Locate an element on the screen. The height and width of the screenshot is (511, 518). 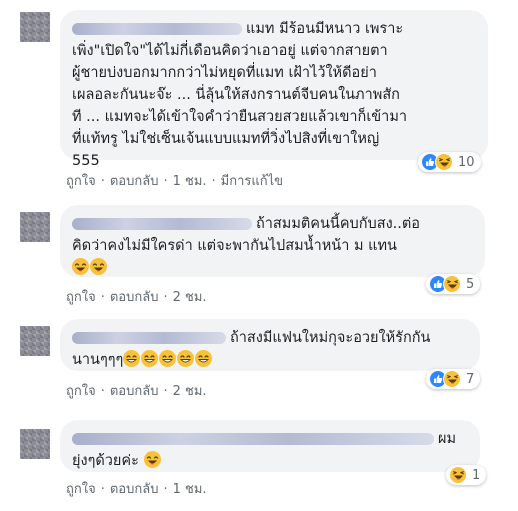
comment-bubble: ถ้าสงมีแฟนใหม่กุจะอวยให้รักกัน นานๆๆๆ is located at coordinates (270, 345).